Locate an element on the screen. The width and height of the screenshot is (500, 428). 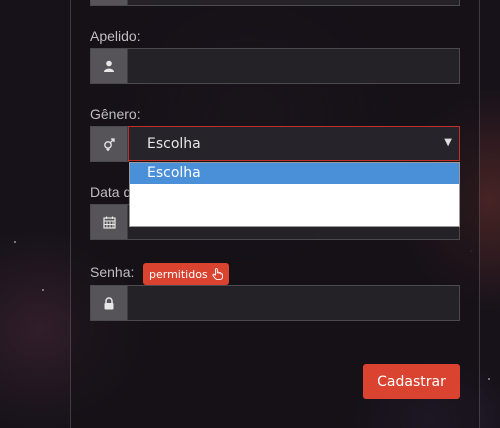
senha-info-badge: permitidos is located at coordinates (186, 274).